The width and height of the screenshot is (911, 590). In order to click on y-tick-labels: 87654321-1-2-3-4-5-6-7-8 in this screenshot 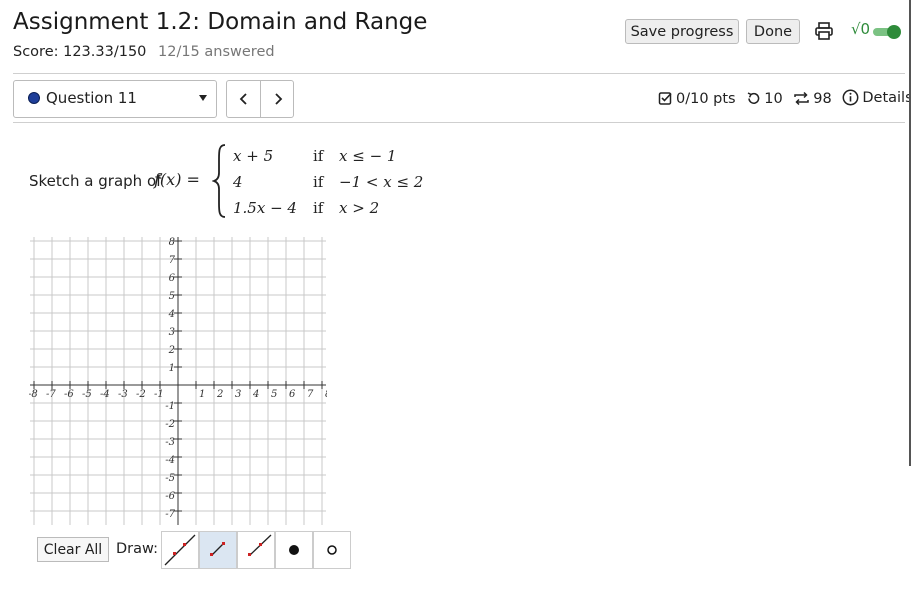, I will do `click(170, 378)`.